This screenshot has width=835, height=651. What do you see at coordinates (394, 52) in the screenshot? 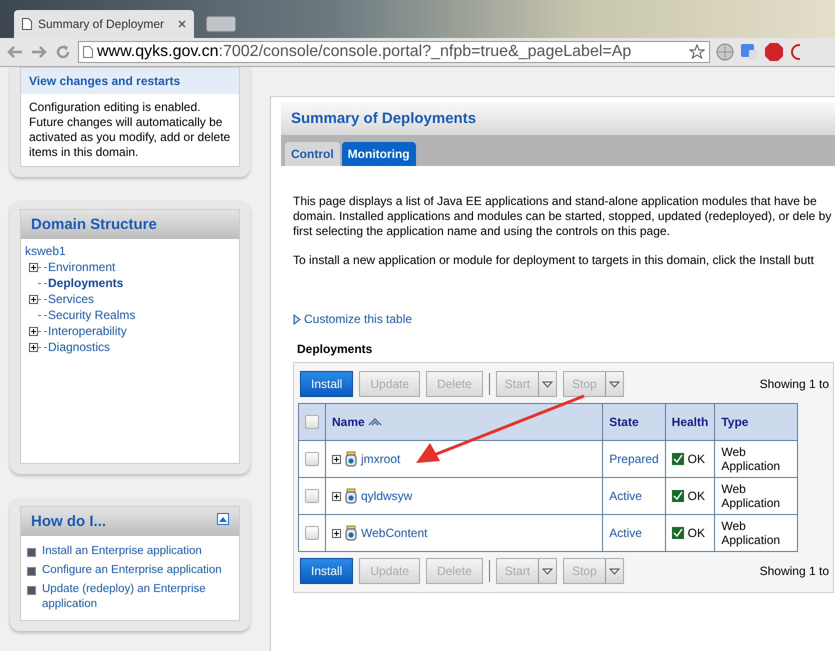
I see `address-bar: www.qyks.gov.cn:7002/console/console.portal?_nfpb=true&_pageLabel=Ap` at bounding box center [394, 52].